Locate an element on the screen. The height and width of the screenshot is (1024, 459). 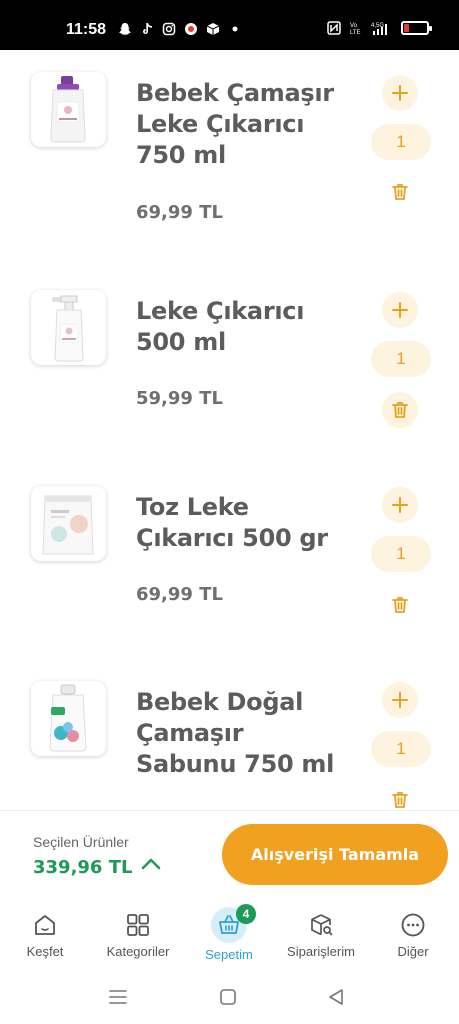
svg-text: Vo is located at coordinates (354, 26).